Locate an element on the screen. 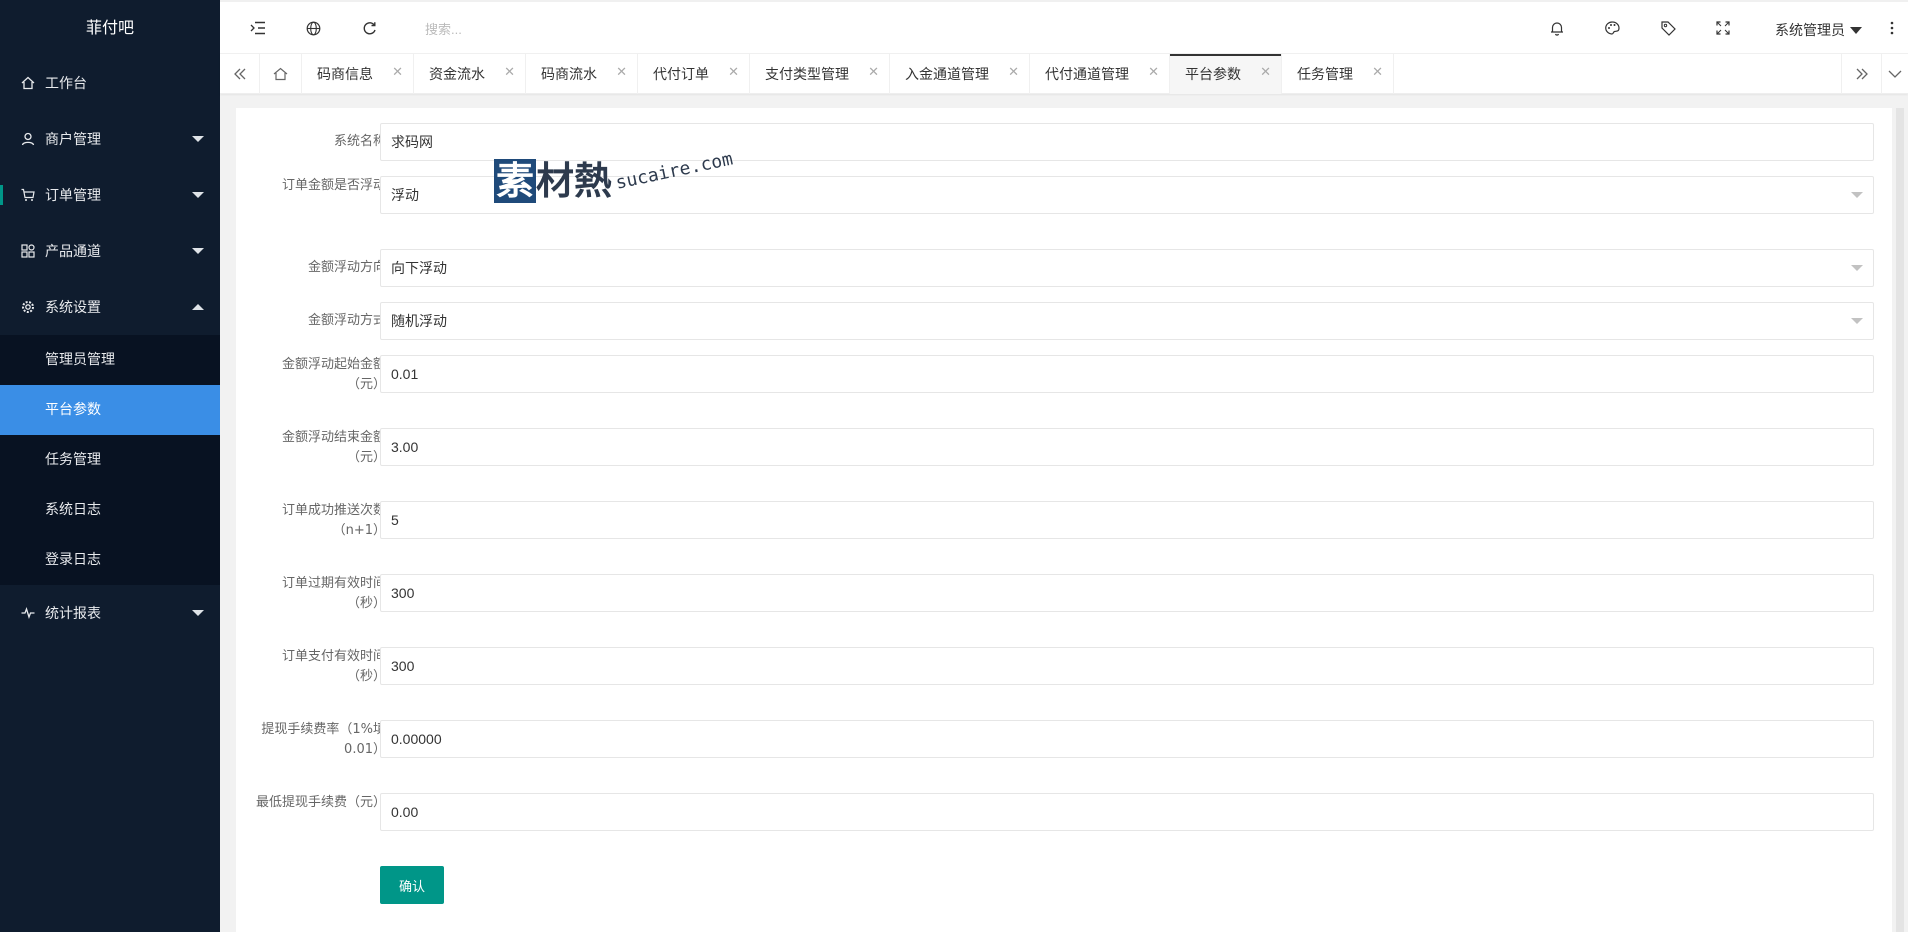  scrollbar is located at coordinates (1900, 520).